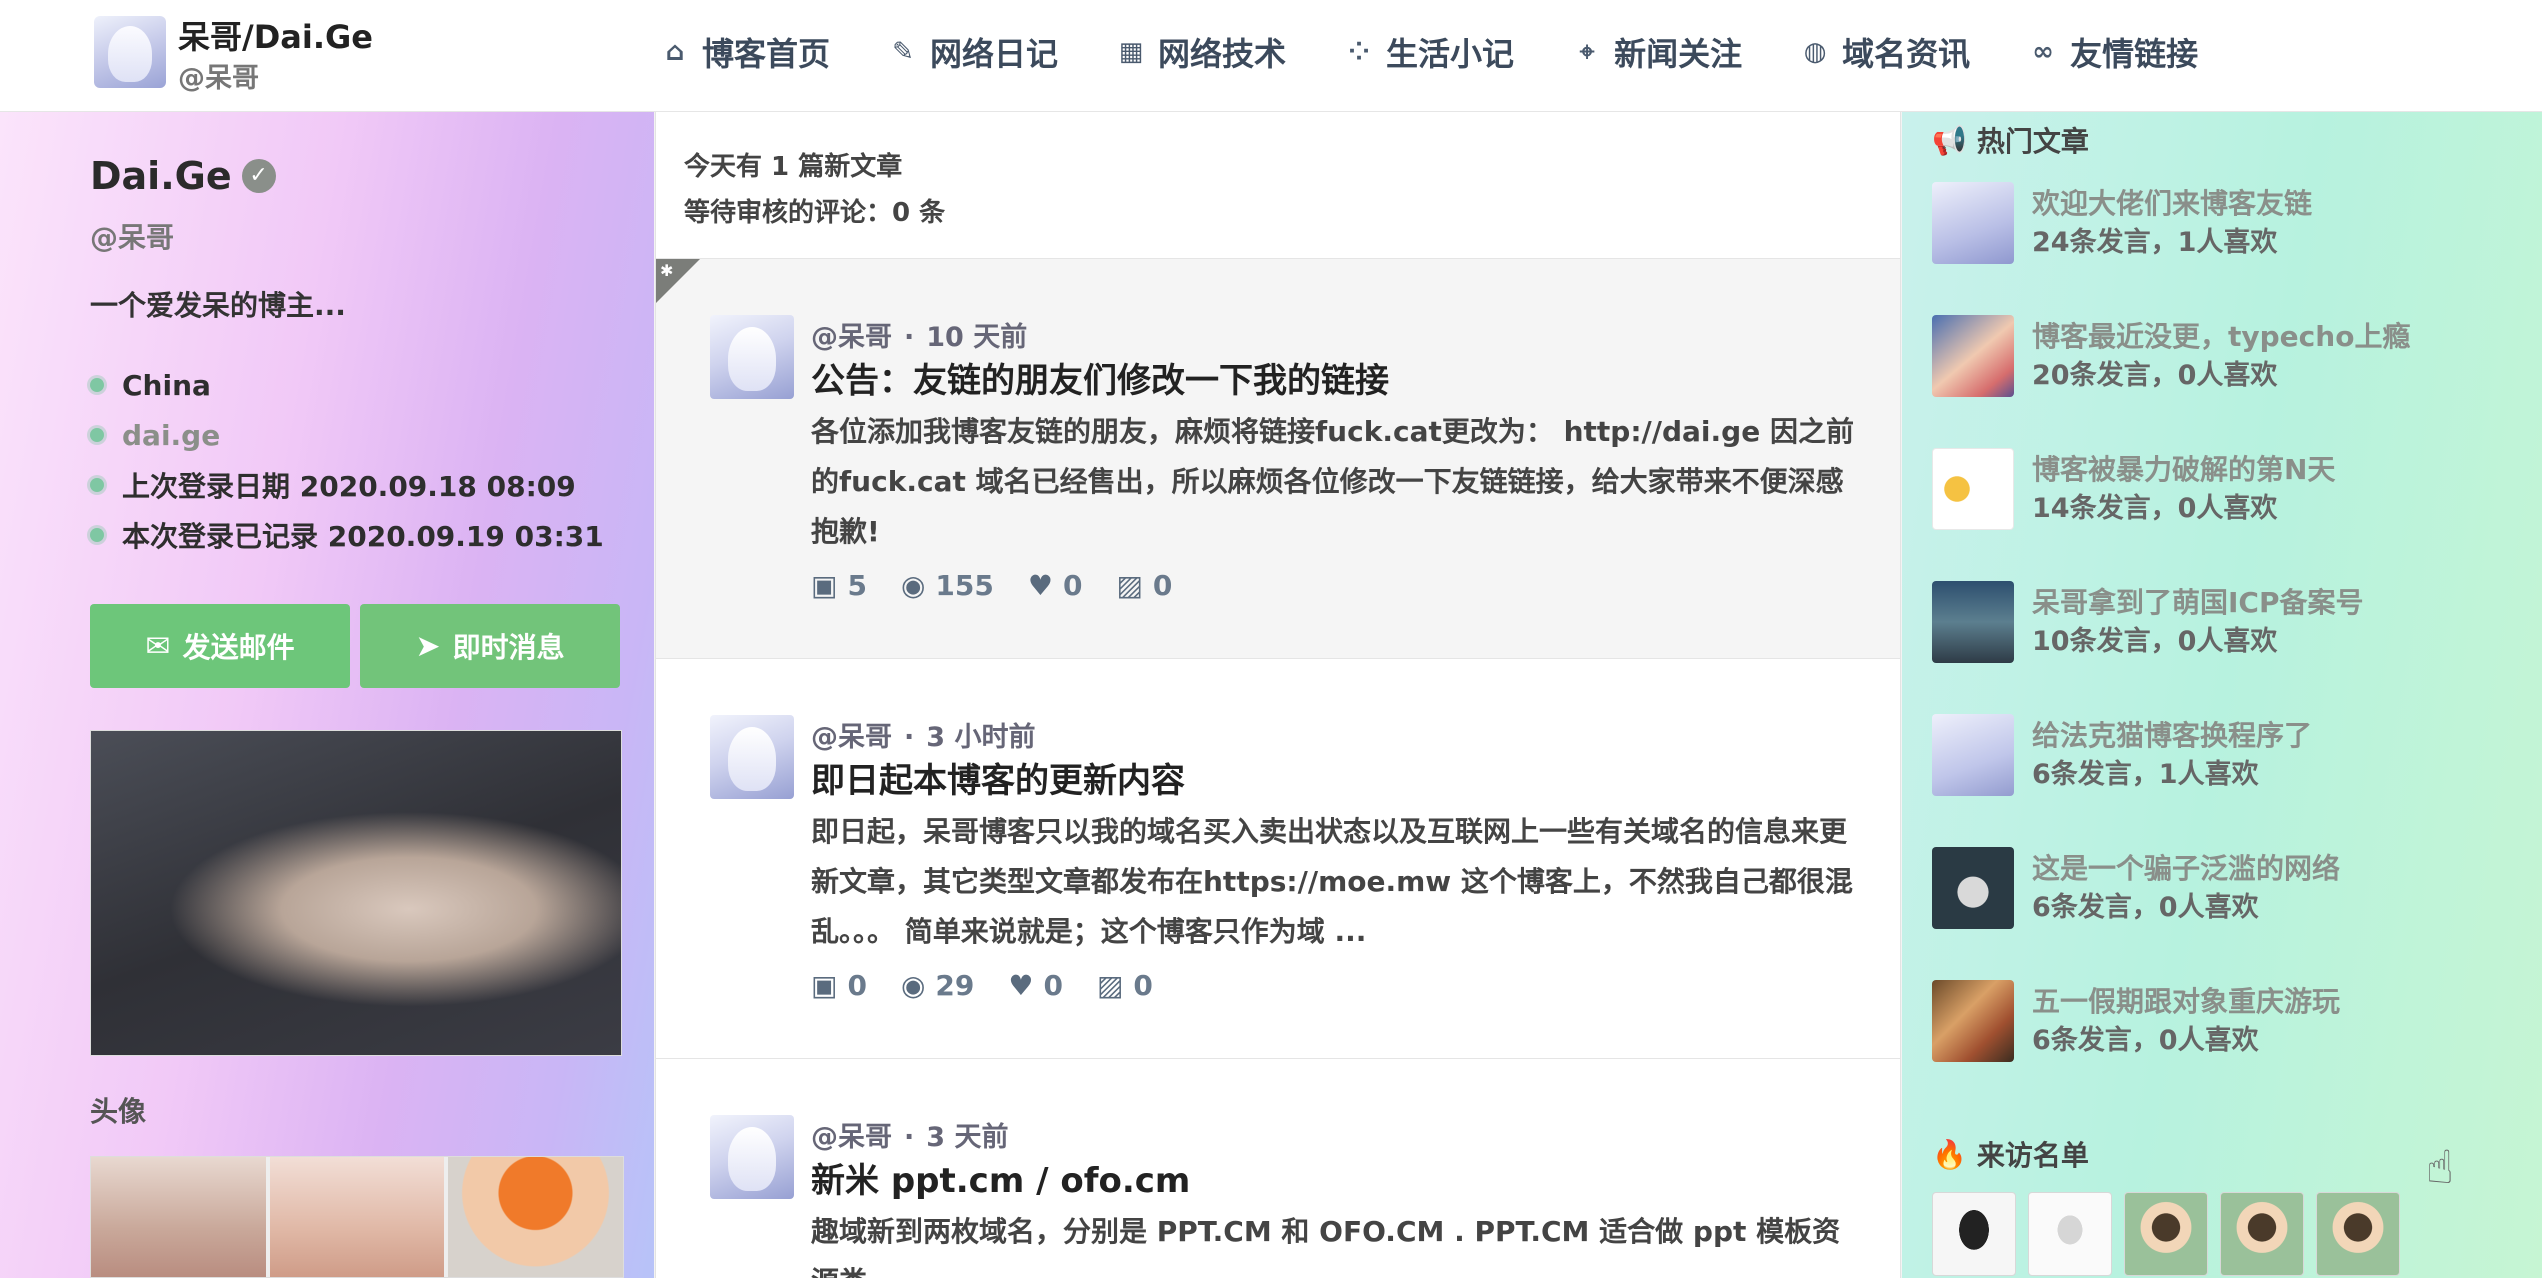  What do you see at coordinates (1100, 377) in the screenshot?
I see `post-title: 公告：友链的朋友们修改一下我的链接` at bounding box center [1100, 377].